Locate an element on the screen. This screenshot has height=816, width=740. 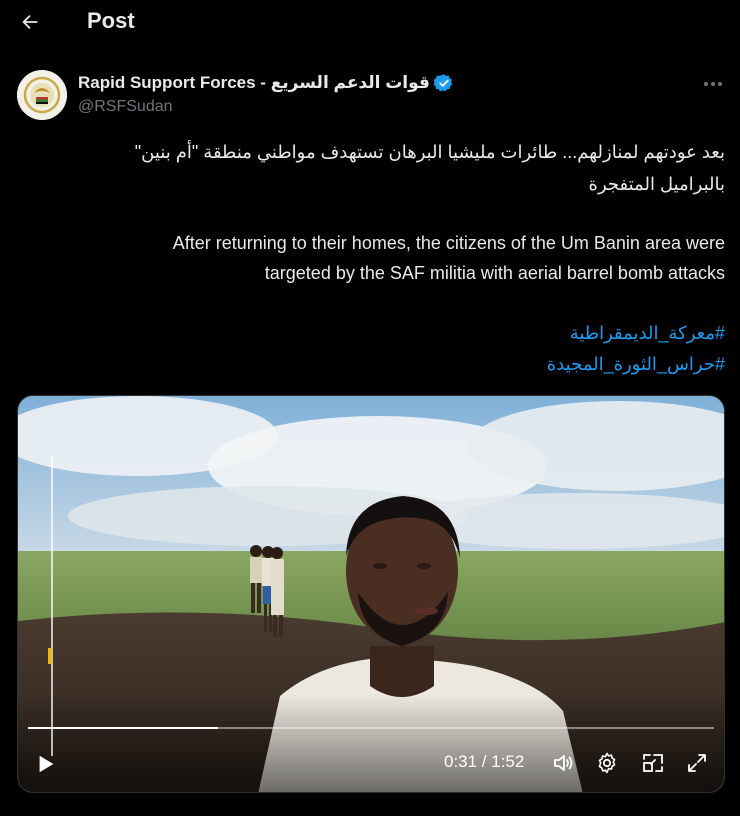
author-name: Rapid Support Forces - قوات الدعم السريع is located at coordinates (254, 83).